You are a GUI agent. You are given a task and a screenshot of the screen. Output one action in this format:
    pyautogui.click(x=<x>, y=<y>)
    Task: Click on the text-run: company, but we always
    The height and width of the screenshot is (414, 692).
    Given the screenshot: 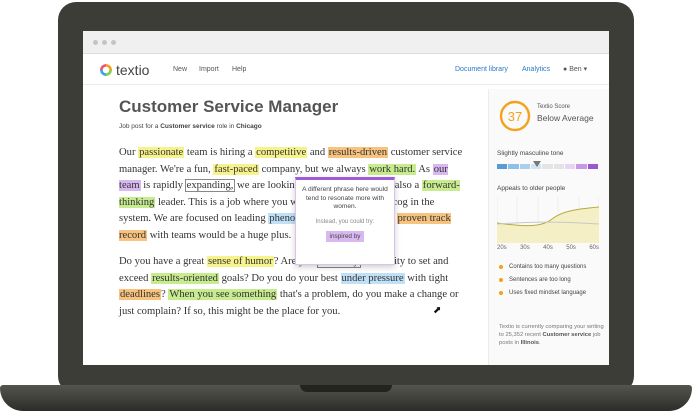 What is the action you would take?
    pyautogui.click(x=313, y=169)
    